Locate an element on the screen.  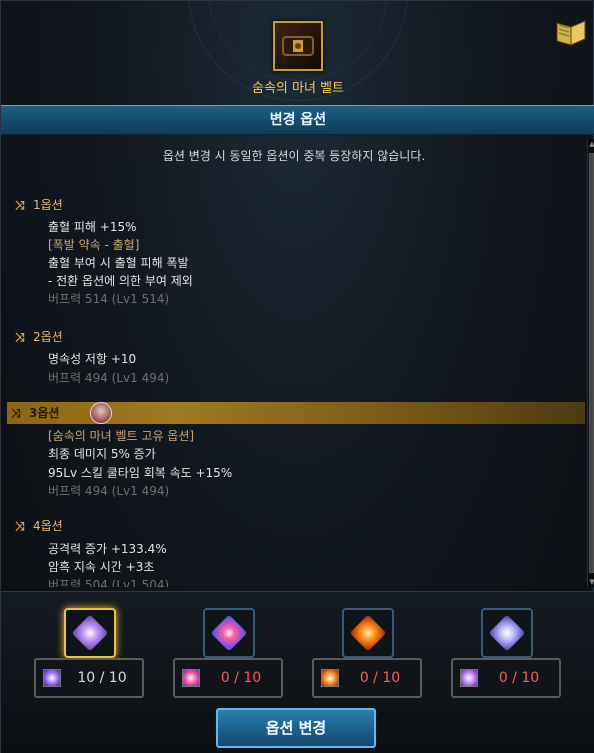
option-1-note: [폭발 약속 - 출혈] is located at coordinates (94, 245).